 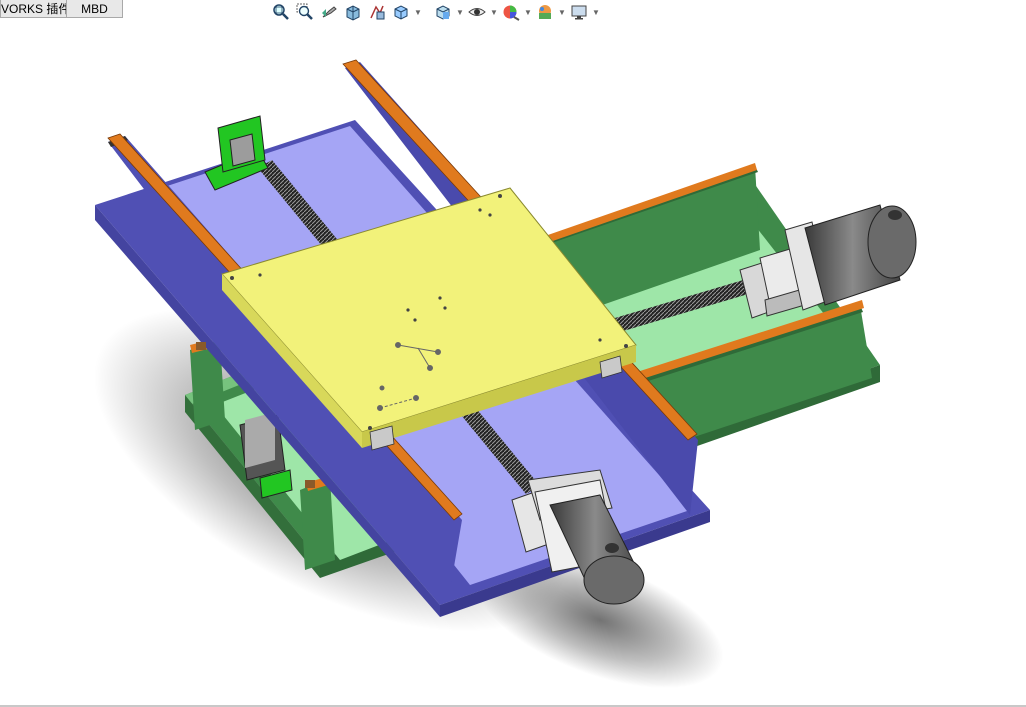 I want to click on tab-mbd: MBD, so click(x=94, y=9).